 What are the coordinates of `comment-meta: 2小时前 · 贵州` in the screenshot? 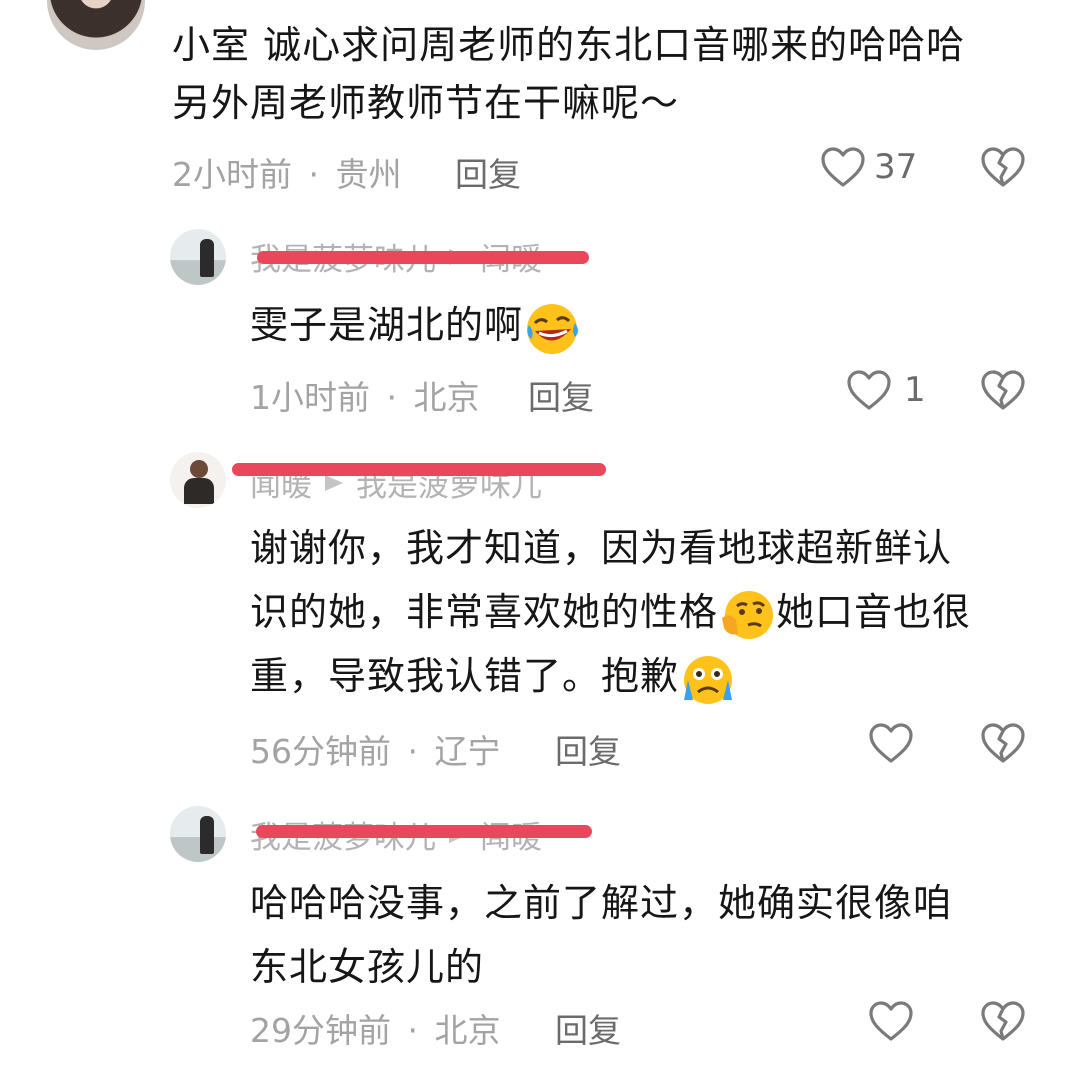 It's located at (287, 172).